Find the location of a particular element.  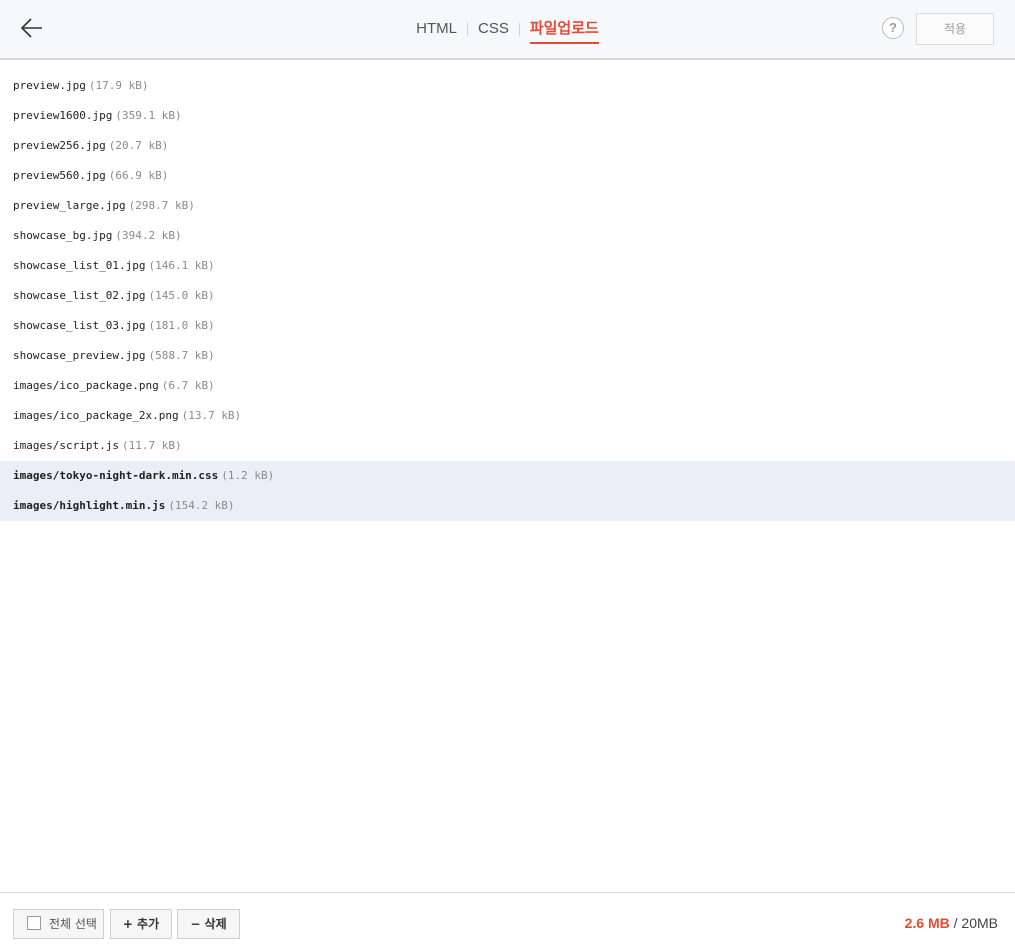

file-list-item: showcase_list_01.jpg (146.1 kB) is located at coordinates (507, 266).